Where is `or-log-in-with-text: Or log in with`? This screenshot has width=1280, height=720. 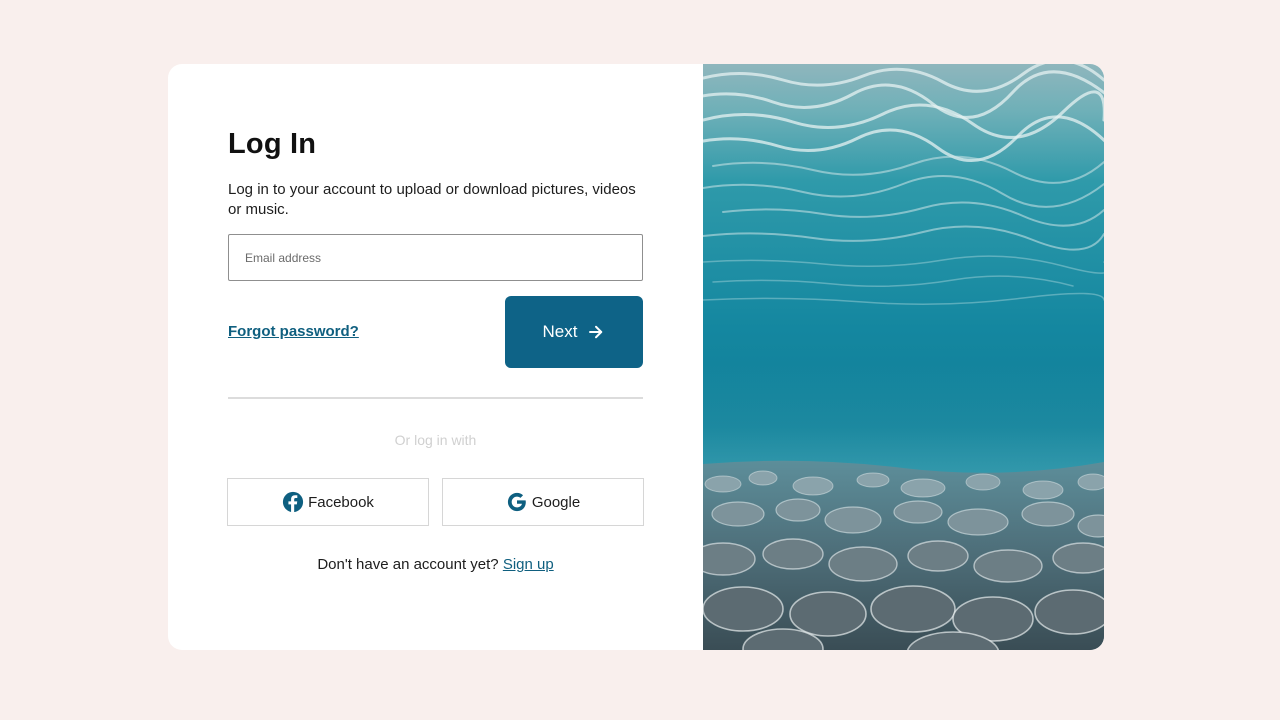 or-log-in-with-text: Or log in with is located at coordinates (435, 440).